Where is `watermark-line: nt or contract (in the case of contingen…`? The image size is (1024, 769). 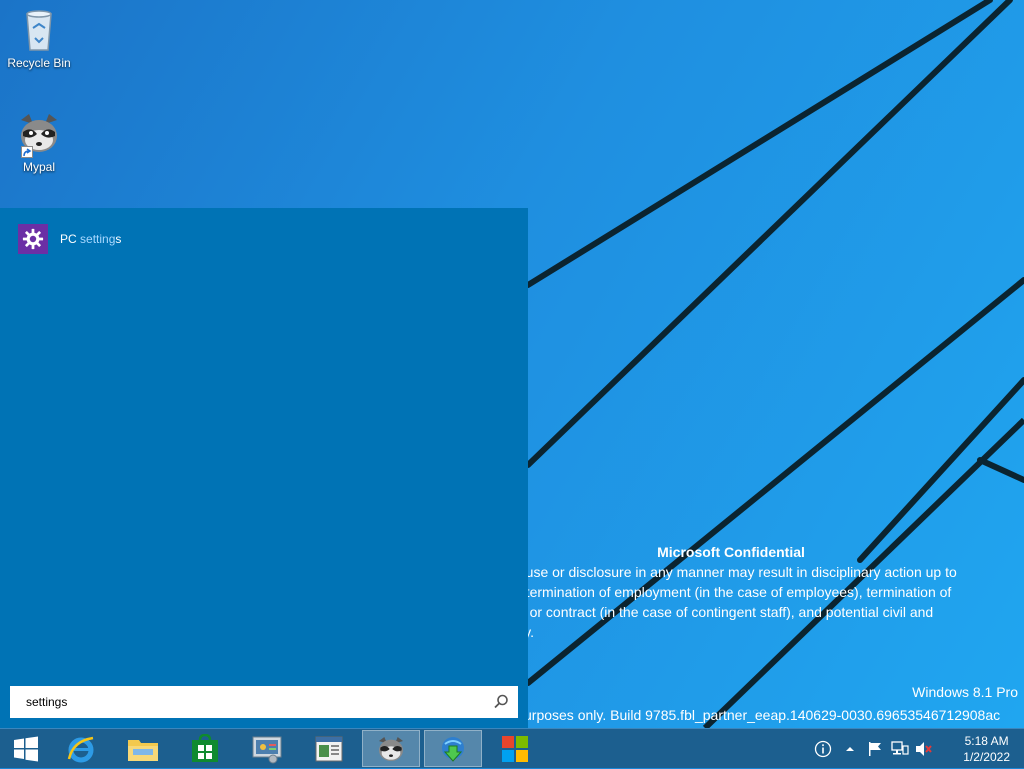 watermark-line: nt or contract (in the case of contingen… is located at coordinates (731, 612).